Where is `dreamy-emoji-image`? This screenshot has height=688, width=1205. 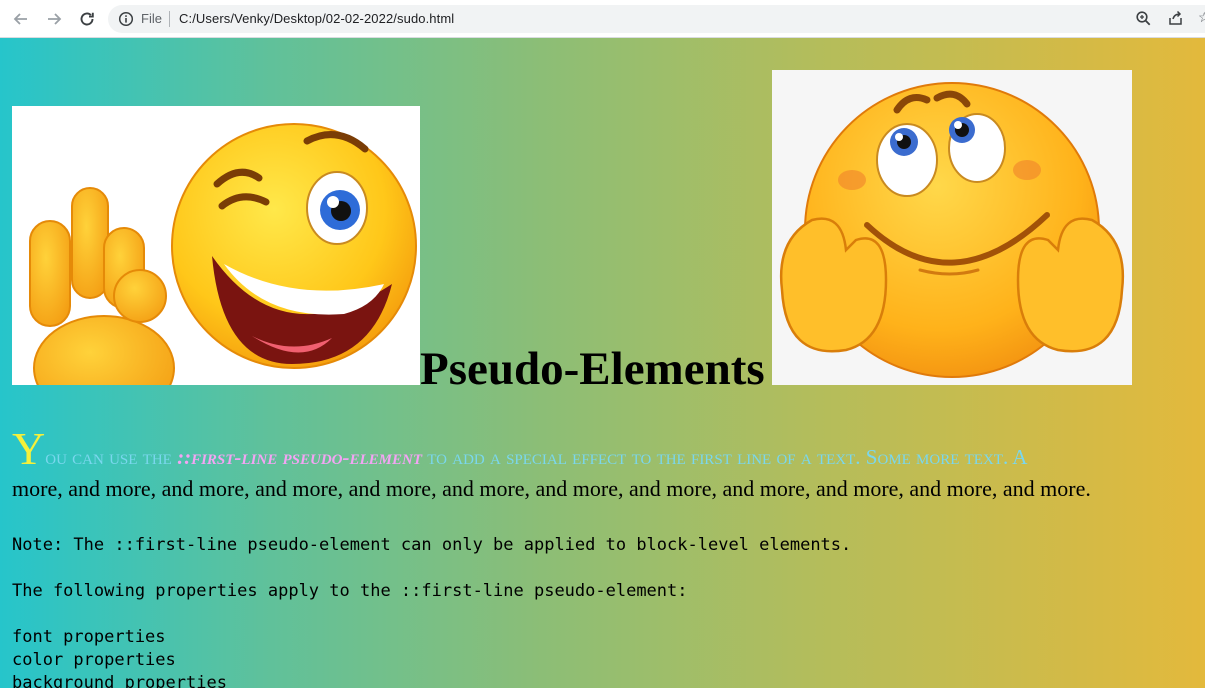
dreamy-emoji-image is located at coordinates (952, 227).